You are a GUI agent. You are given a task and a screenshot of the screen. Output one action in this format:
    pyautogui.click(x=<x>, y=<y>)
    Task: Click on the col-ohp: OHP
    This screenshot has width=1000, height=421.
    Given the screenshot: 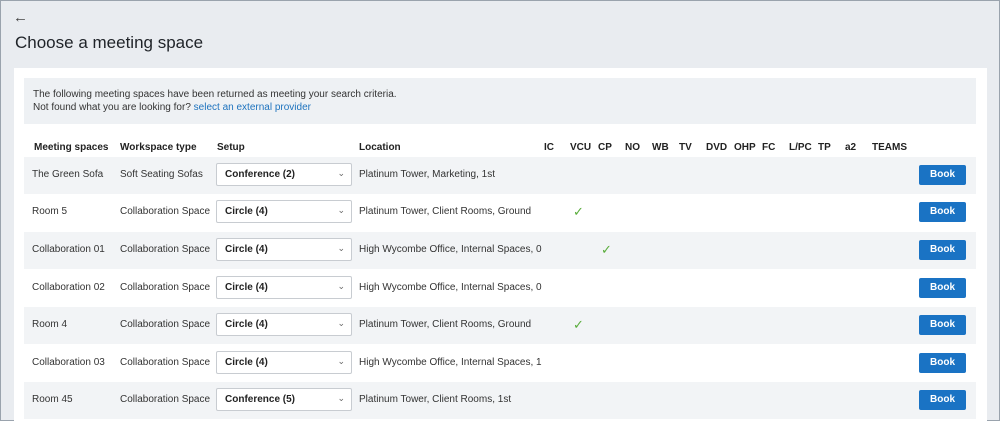 What is the action you would take?
    pyautogui.click(x=745, y=147)
    